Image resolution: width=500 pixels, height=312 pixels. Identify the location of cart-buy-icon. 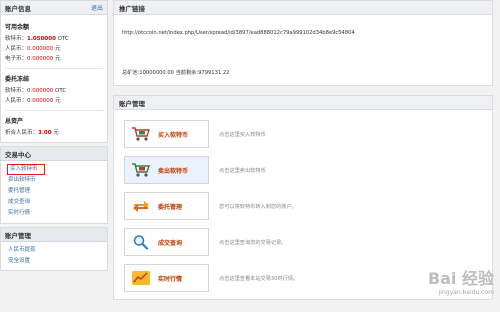
(141, 134).